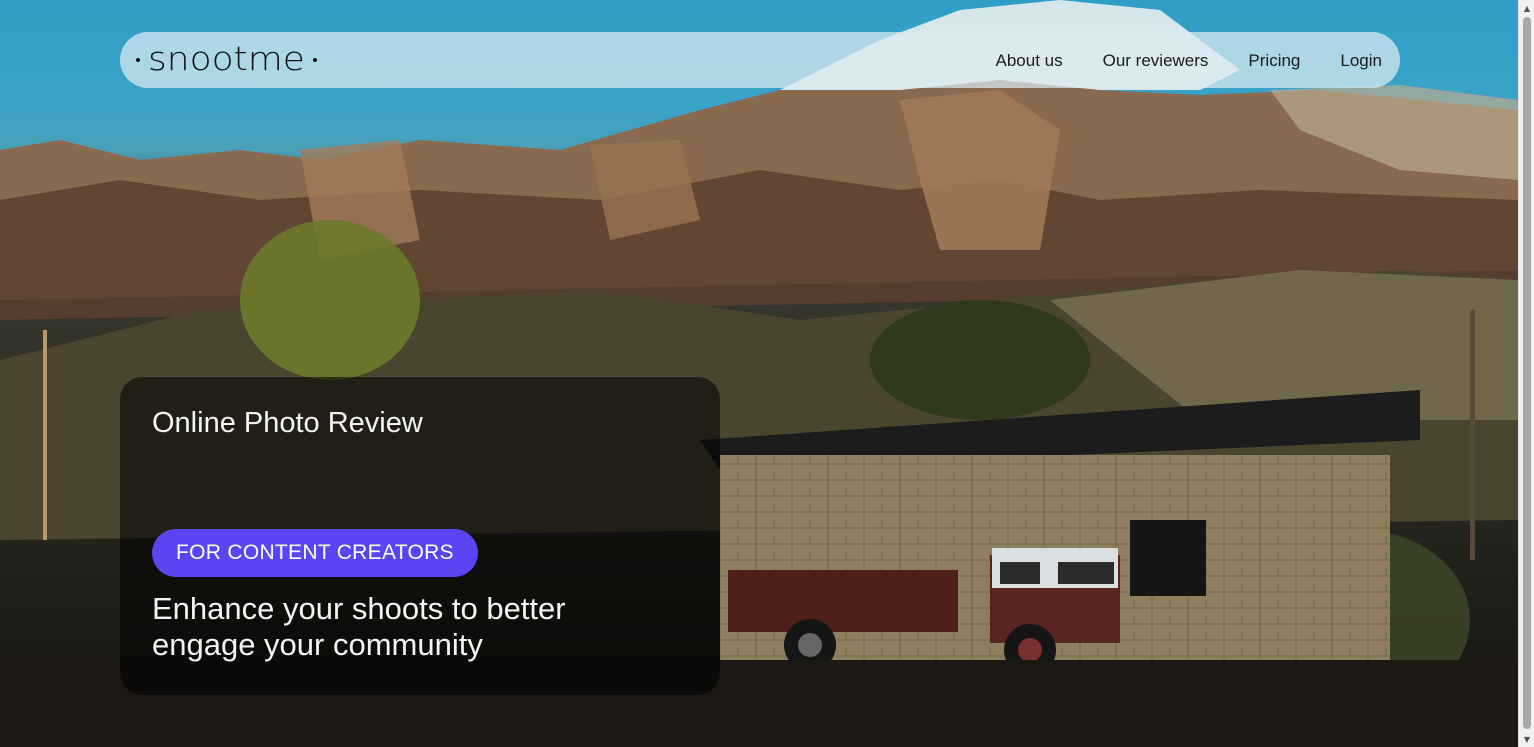 The height and width of the screenshot is (747, 1534). What do you see at coordinates (1526, 739) in the screenshot?
I see `scroll-down-arrow-icon: ▼` at bounding box center [1526, 739].